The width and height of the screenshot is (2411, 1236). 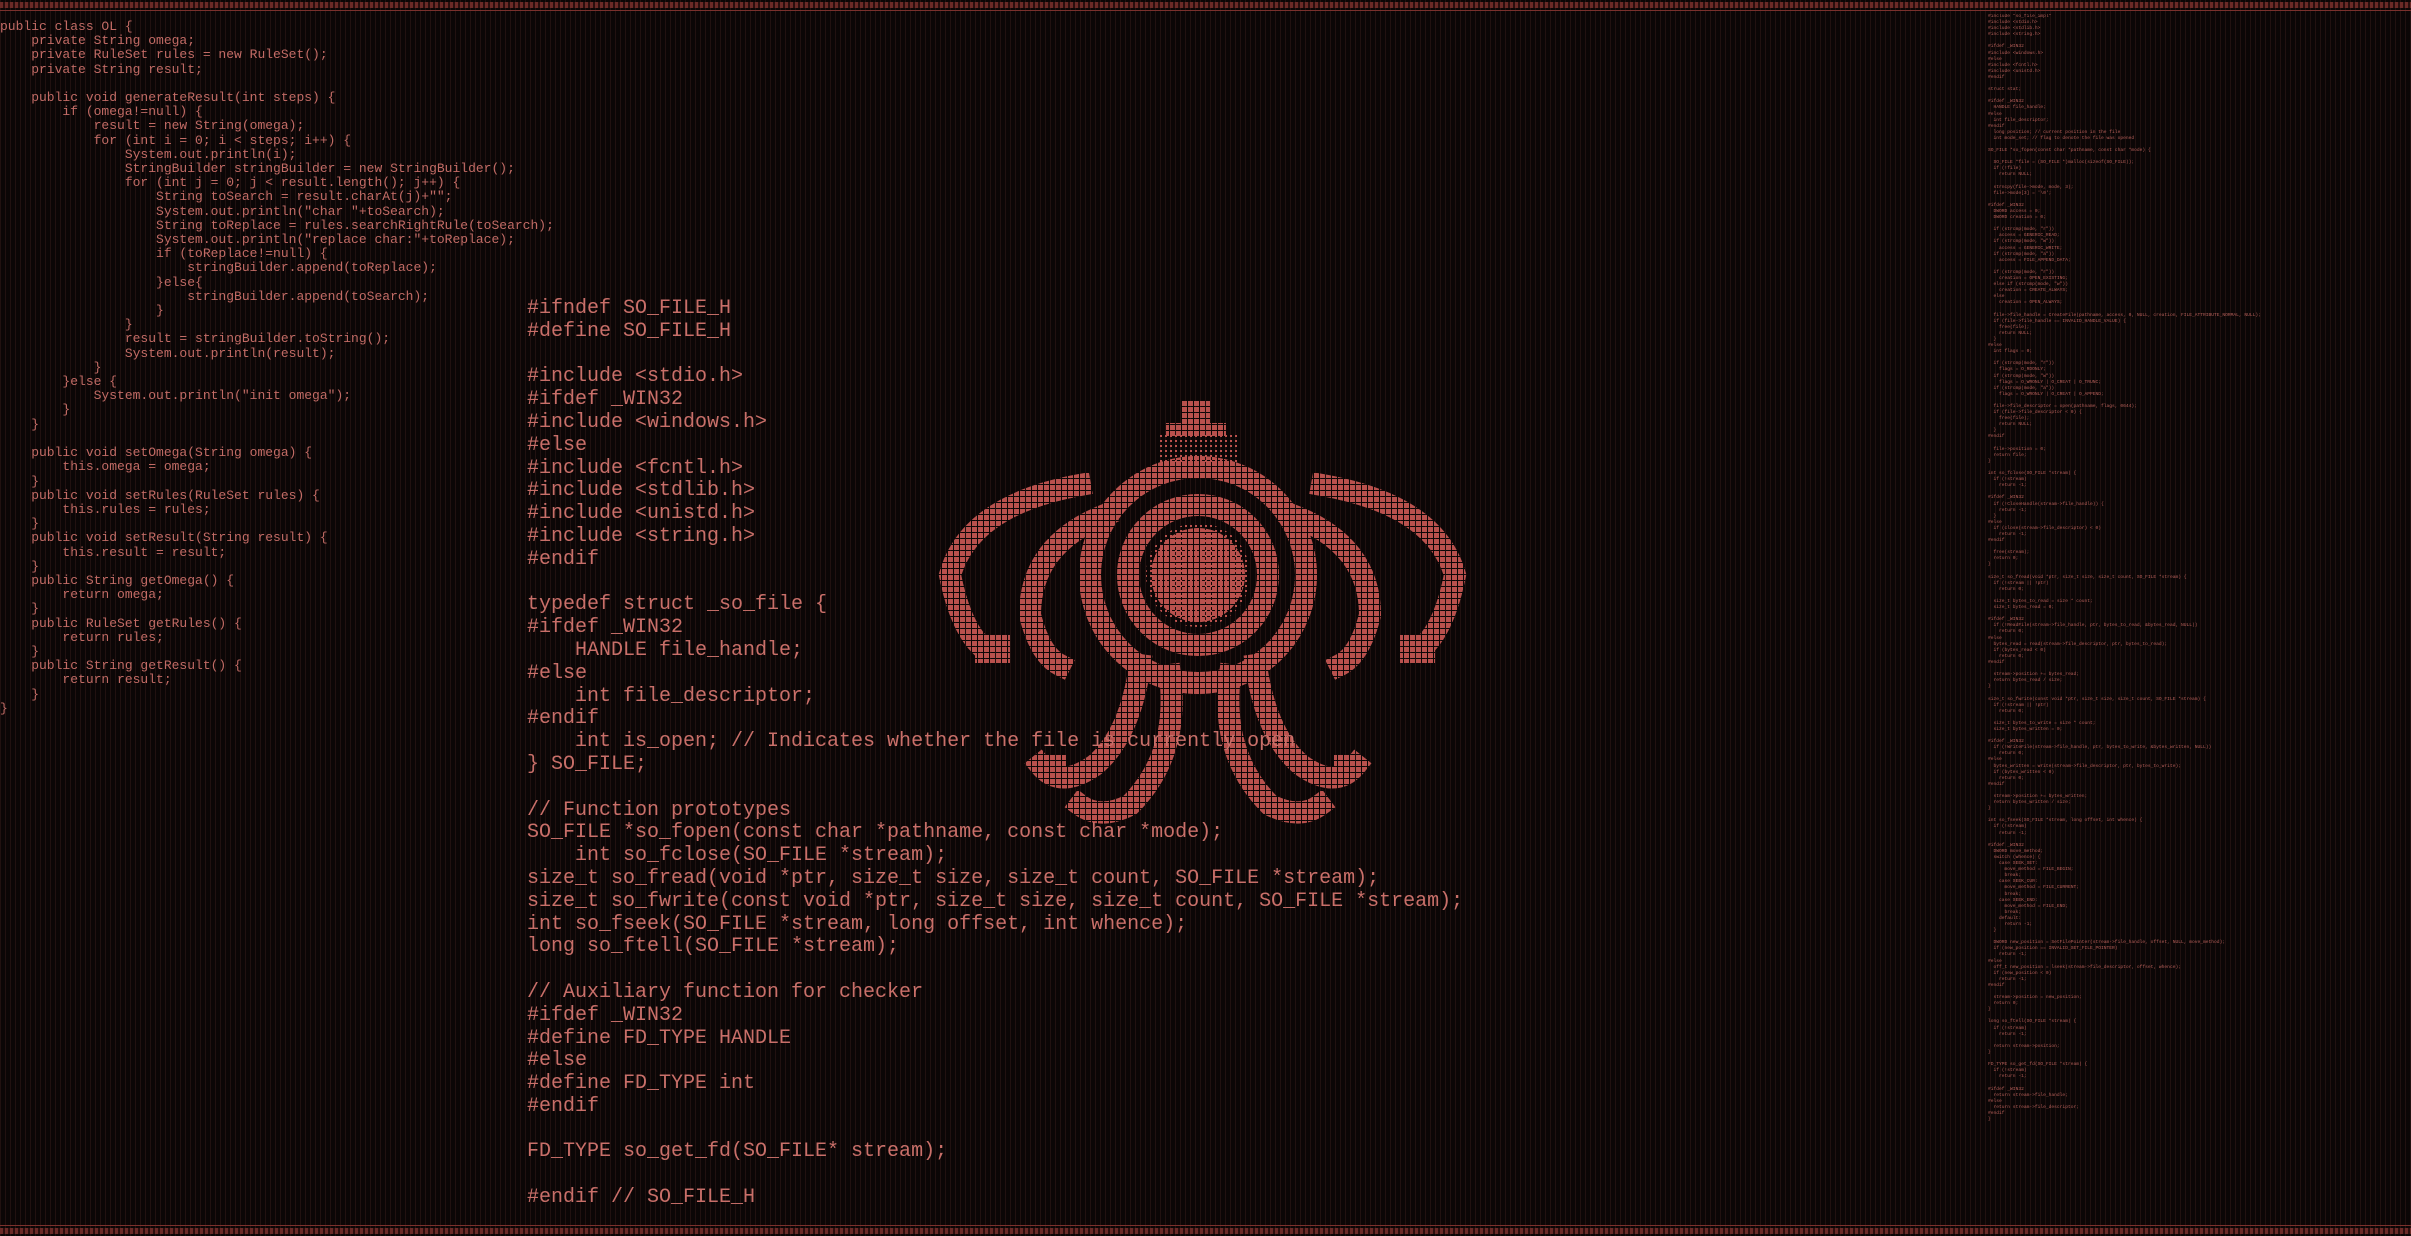 I want to click on top-border, so click(x=1205, y=5).